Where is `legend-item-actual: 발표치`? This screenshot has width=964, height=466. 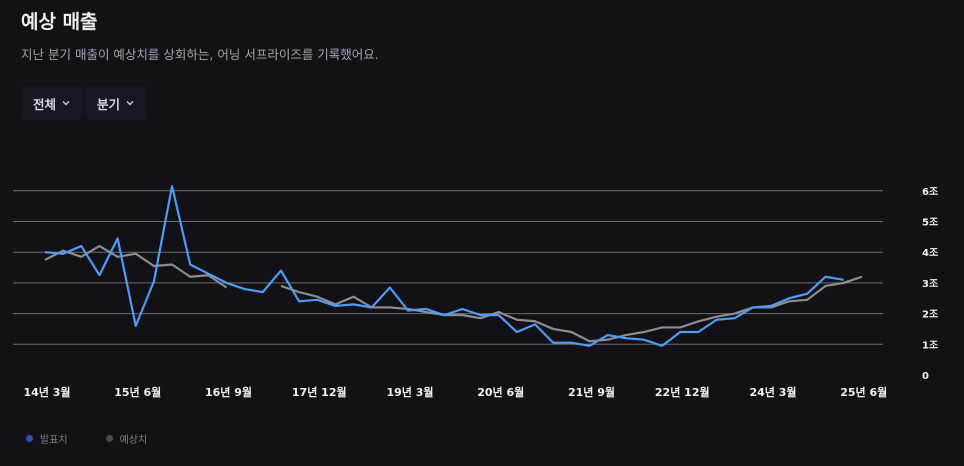
legend-item-actual: 발표치 is located at coordinates (47, 438).